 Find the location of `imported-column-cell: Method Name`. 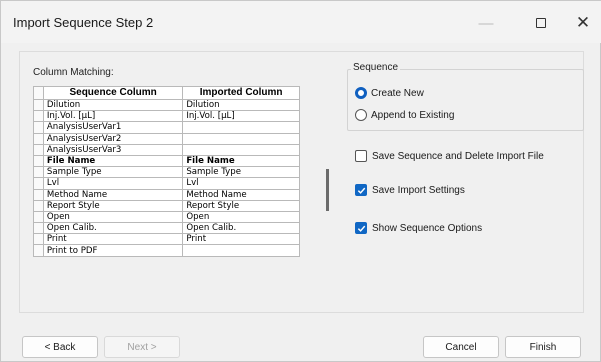

imported-column-cell: Method Name is located at coordinates (241, 194).